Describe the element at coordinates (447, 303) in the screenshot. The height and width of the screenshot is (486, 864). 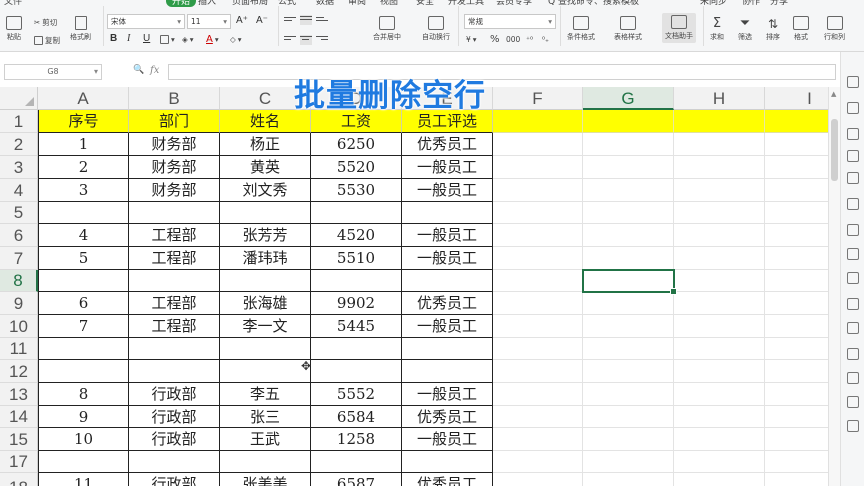
I see `table-cell: 优秀员工` at that location.